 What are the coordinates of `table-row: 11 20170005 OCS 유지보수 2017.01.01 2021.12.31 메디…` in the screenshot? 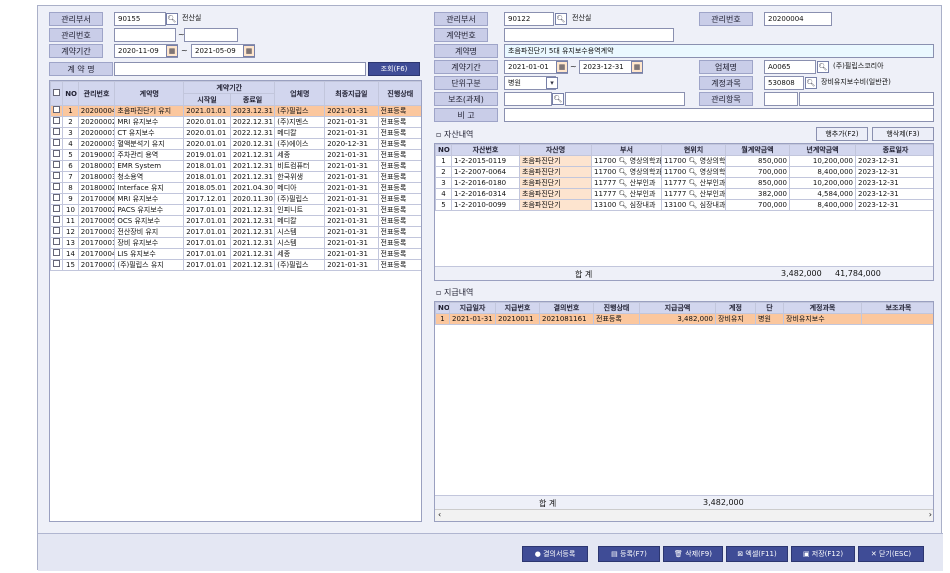 It's located at (235, 221).